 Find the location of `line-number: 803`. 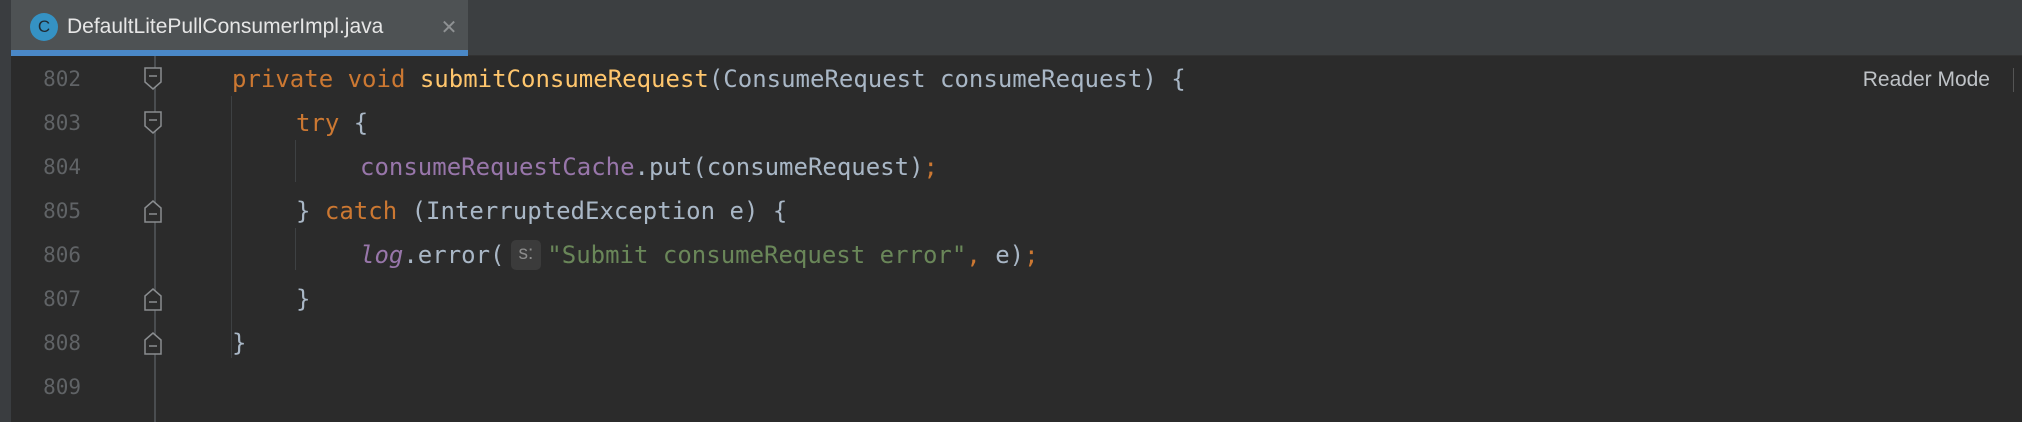

line-number: 803 is located at coordinates (62, 123).